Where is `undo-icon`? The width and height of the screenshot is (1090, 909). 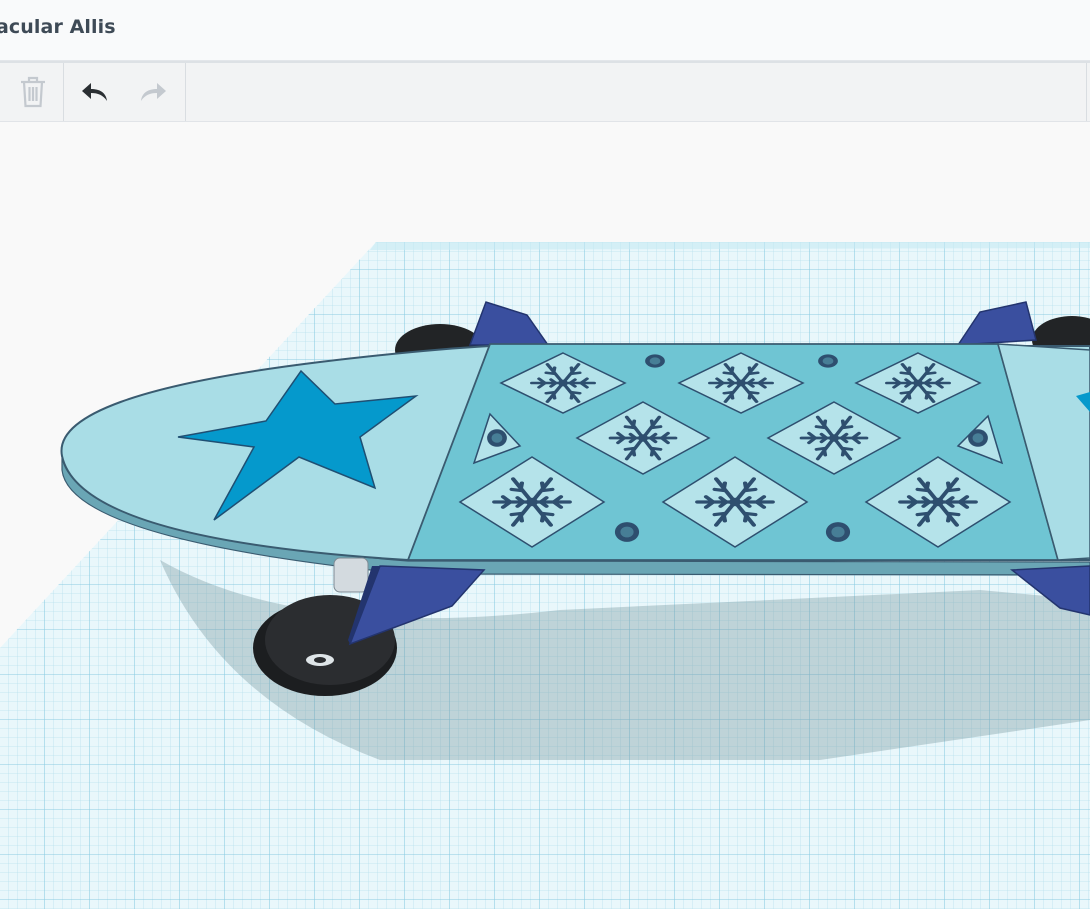 undo-icon is located at coordinates (94, 92).